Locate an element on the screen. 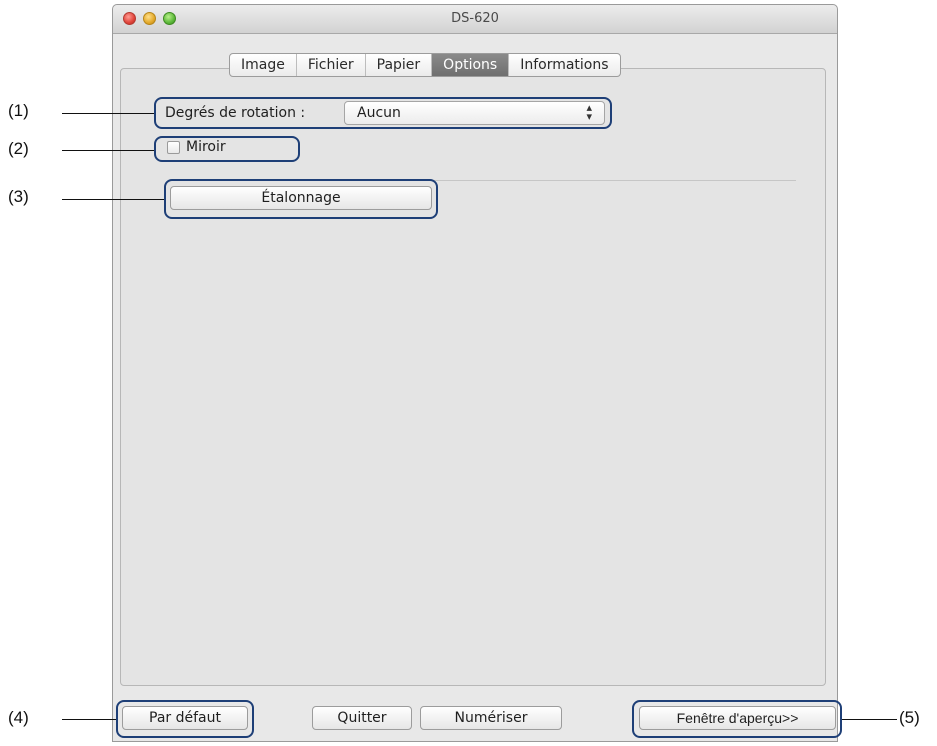  title-bar: DS-620 is located at coordinates (475, 19).